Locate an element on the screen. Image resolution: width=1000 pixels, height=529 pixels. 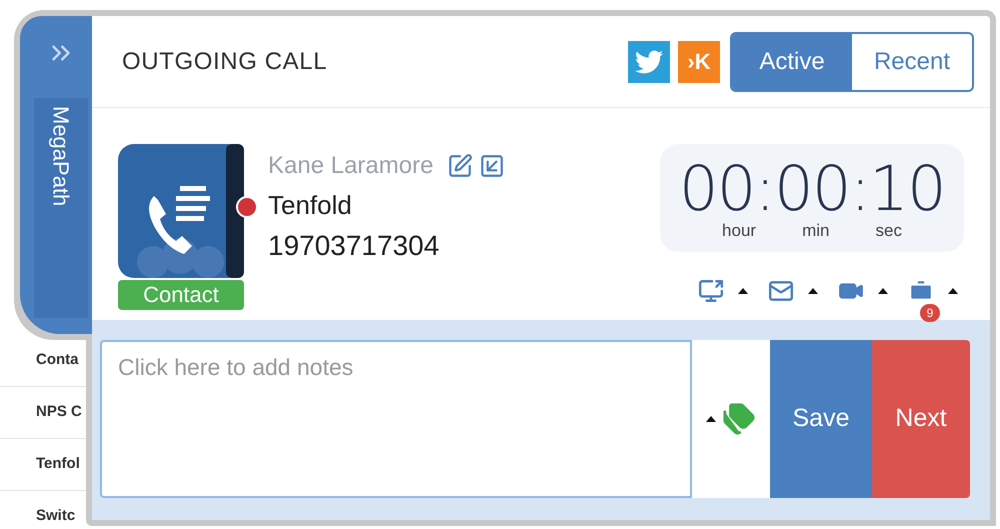
timer-unit: min is located at coordinates (816, 231).